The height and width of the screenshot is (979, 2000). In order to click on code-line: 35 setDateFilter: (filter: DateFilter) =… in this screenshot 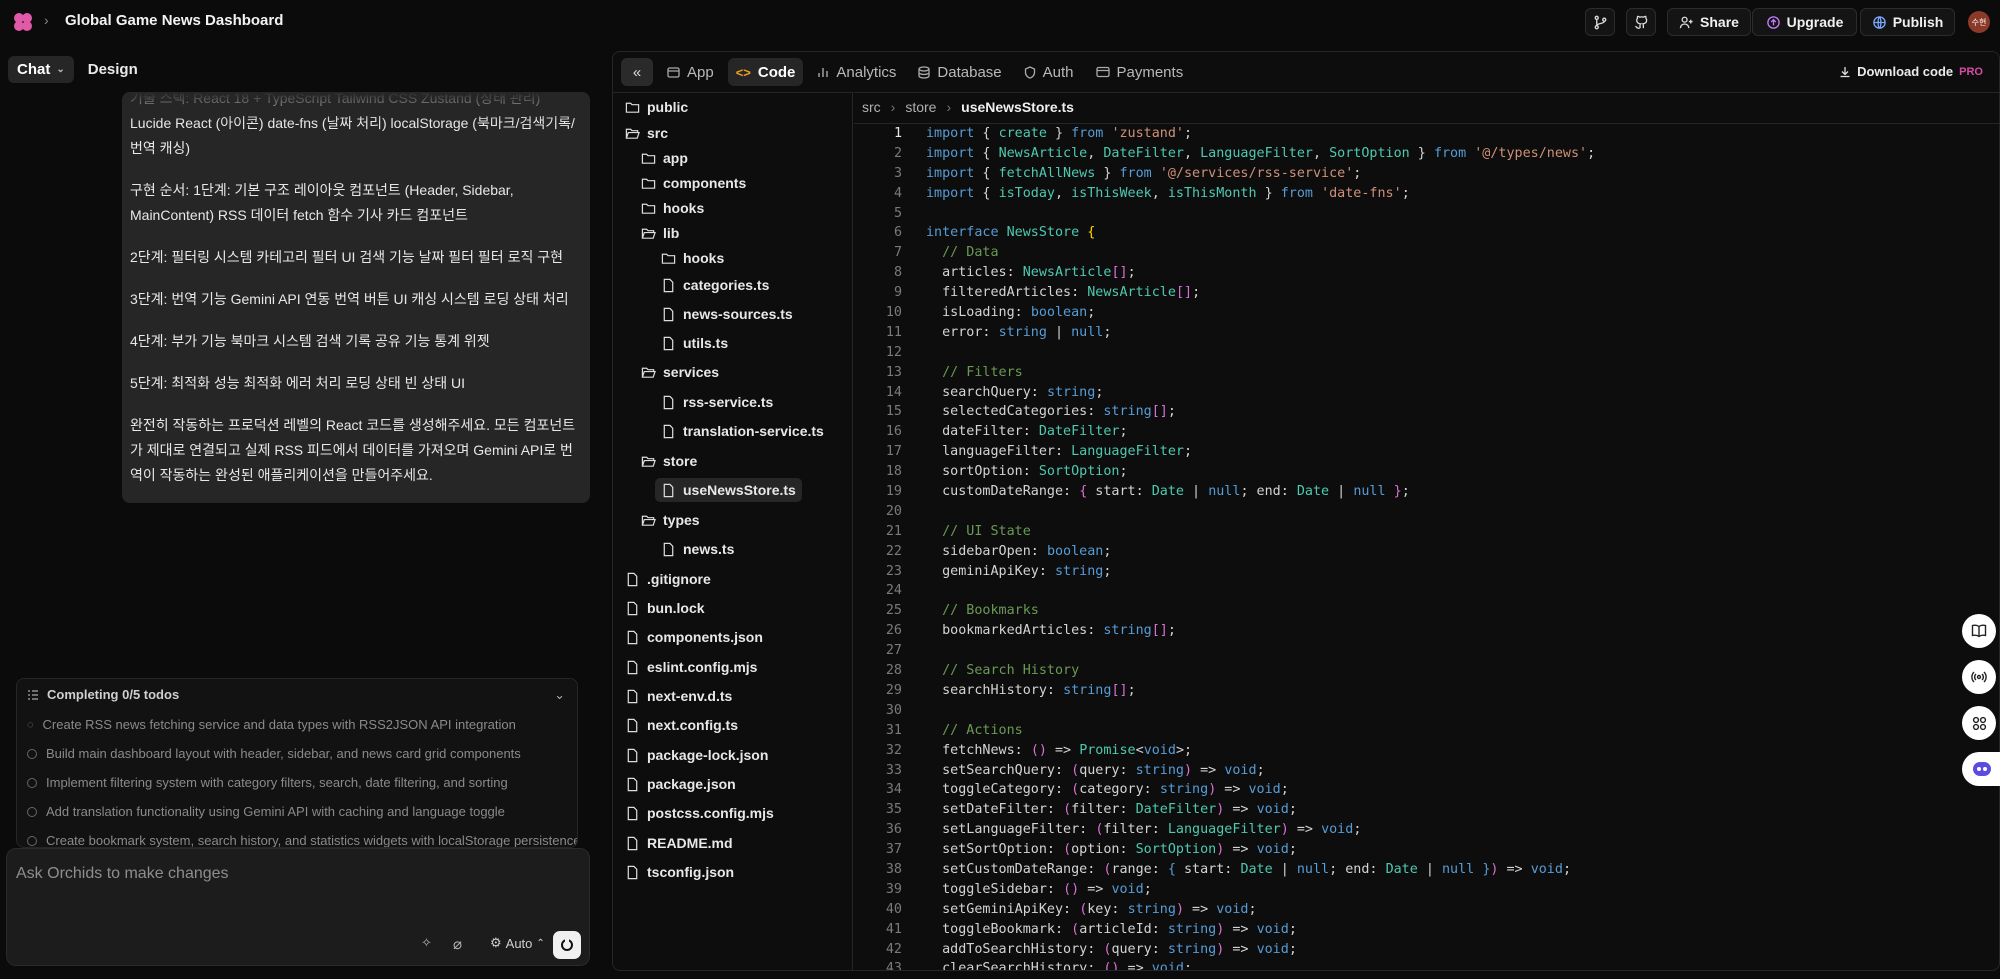, I will do `click(1426, 810)`.